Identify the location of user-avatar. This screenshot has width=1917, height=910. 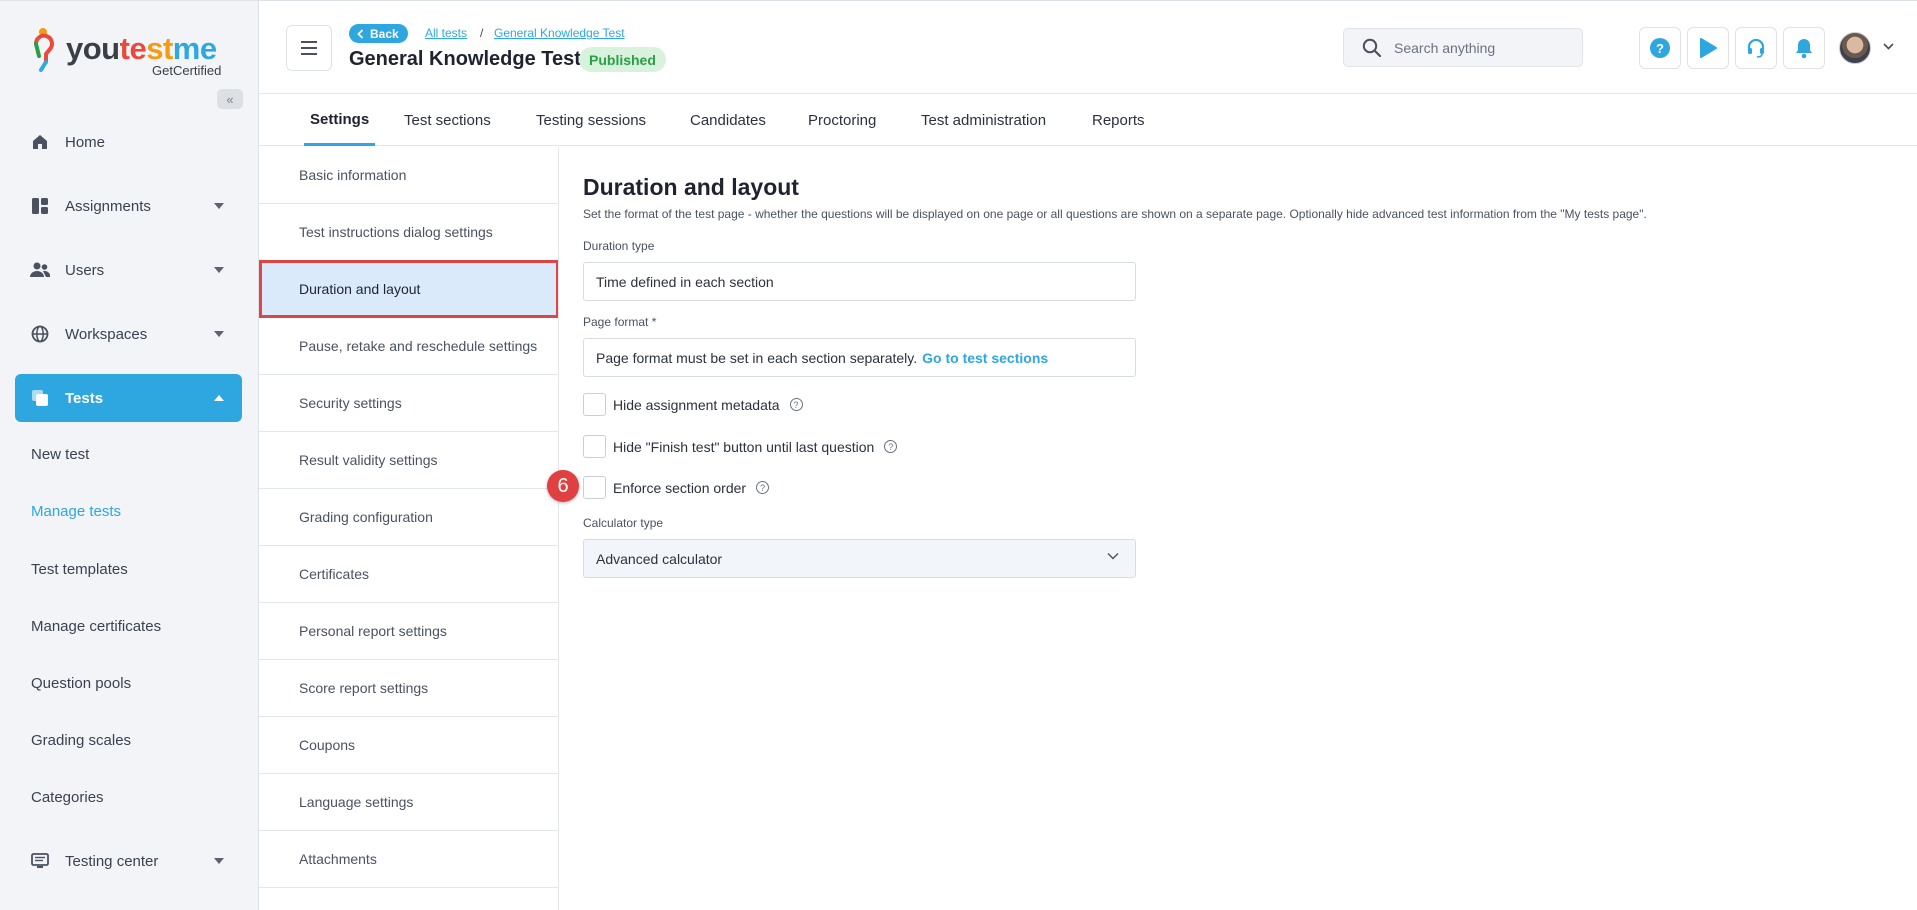
(1855, 48).